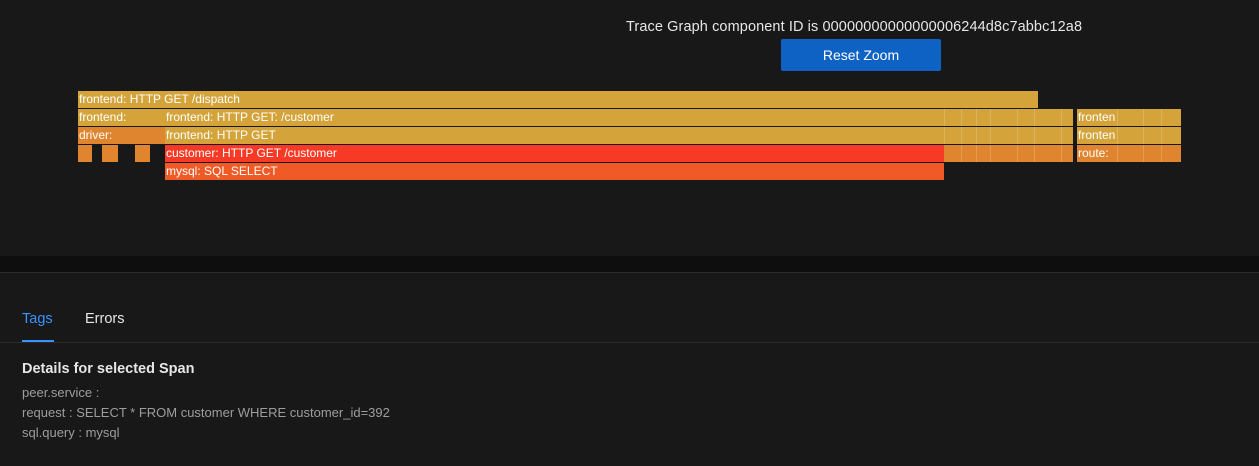  Describe the element at coordinates (554, 171) in the screenshot. I see `span-mysql-select: mysql: SQL SELECT` at that location.